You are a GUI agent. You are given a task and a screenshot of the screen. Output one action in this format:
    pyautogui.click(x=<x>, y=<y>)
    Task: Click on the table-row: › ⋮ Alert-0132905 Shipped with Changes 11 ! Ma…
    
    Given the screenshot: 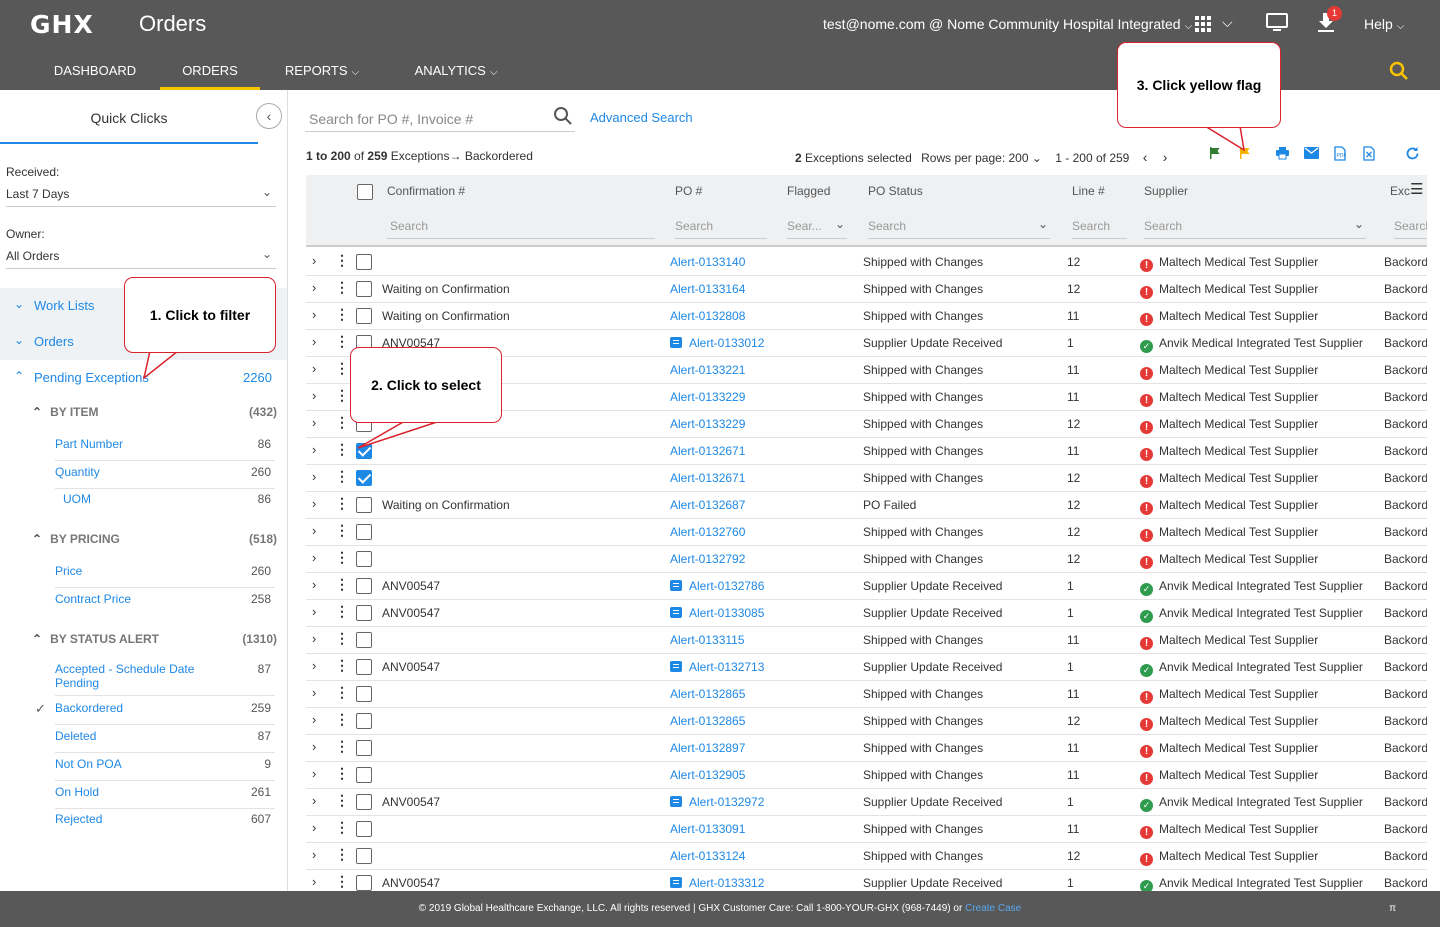 What is the action you would take?
    pyautogui.click(x=866, y=775)
    